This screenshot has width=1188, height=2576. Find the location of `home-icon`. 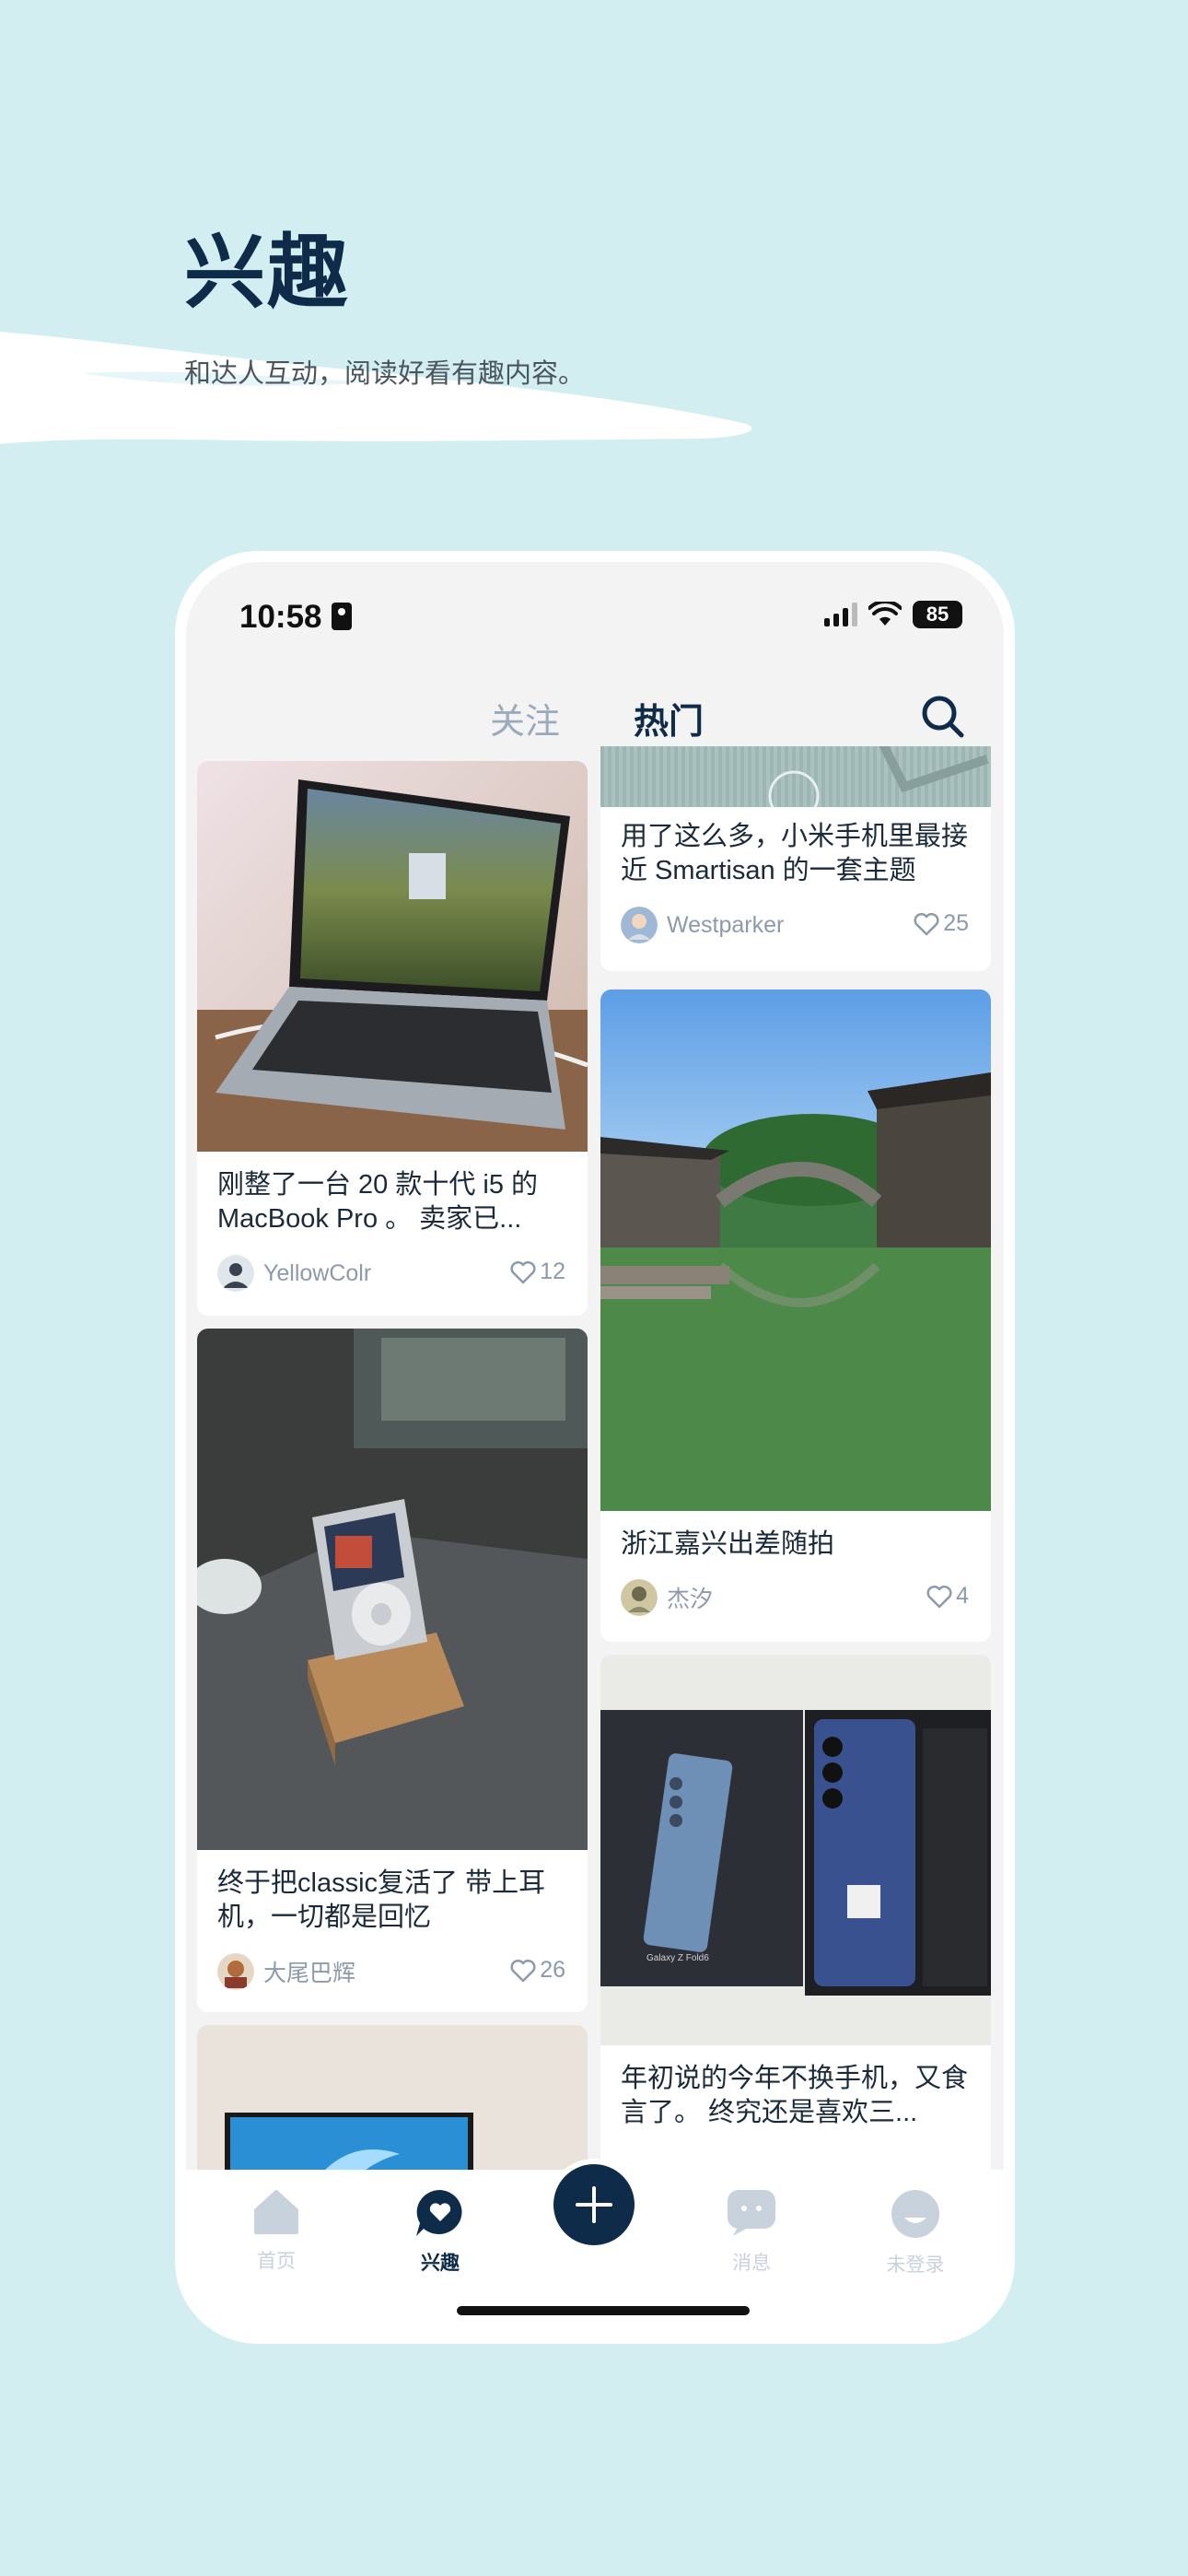

home-icon is located at coordinates (276, 2212).